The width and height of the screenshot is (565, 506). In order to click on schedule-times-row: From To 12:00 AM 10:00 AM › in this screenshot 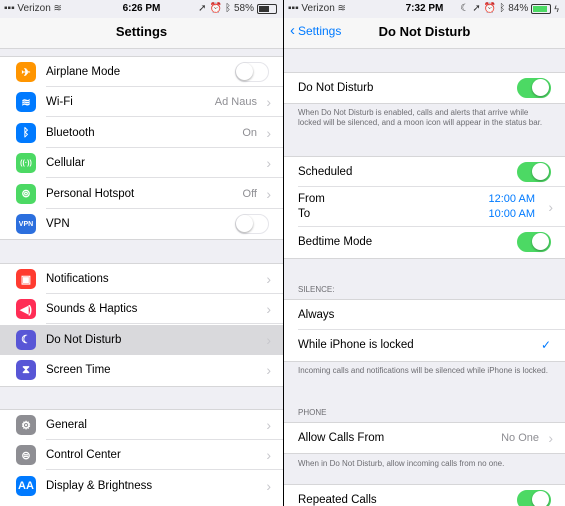, I will do `click(424, 207)`.